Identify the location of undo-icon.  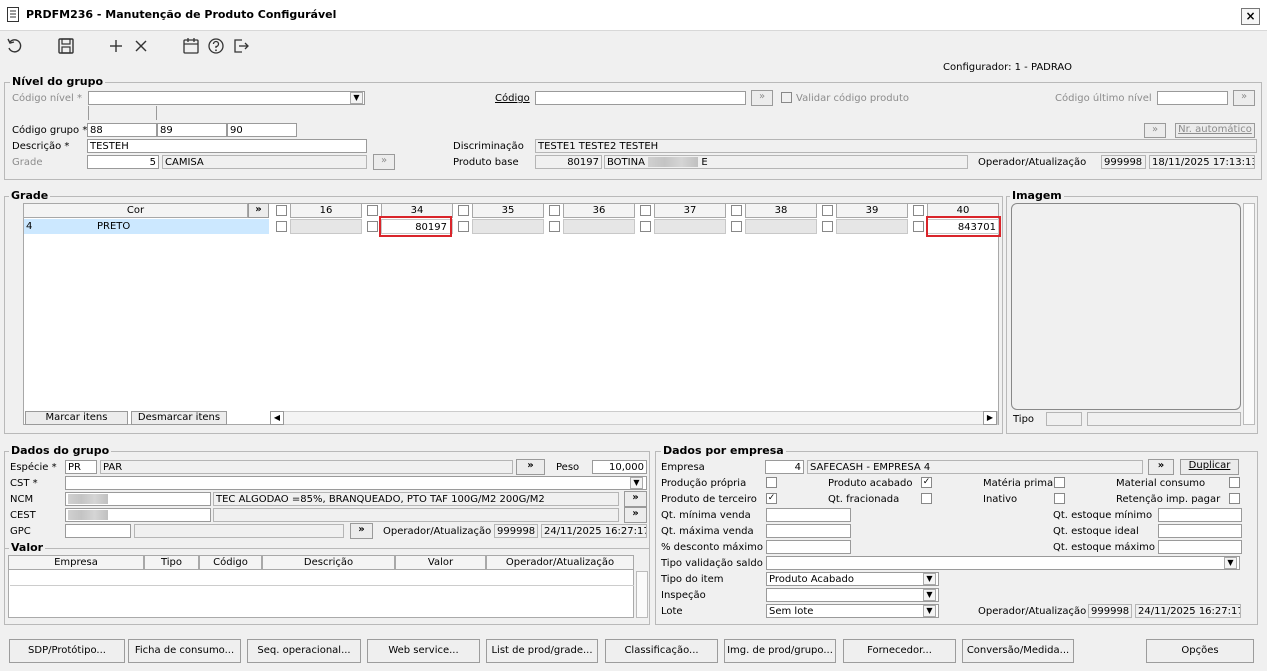
(15, 46).